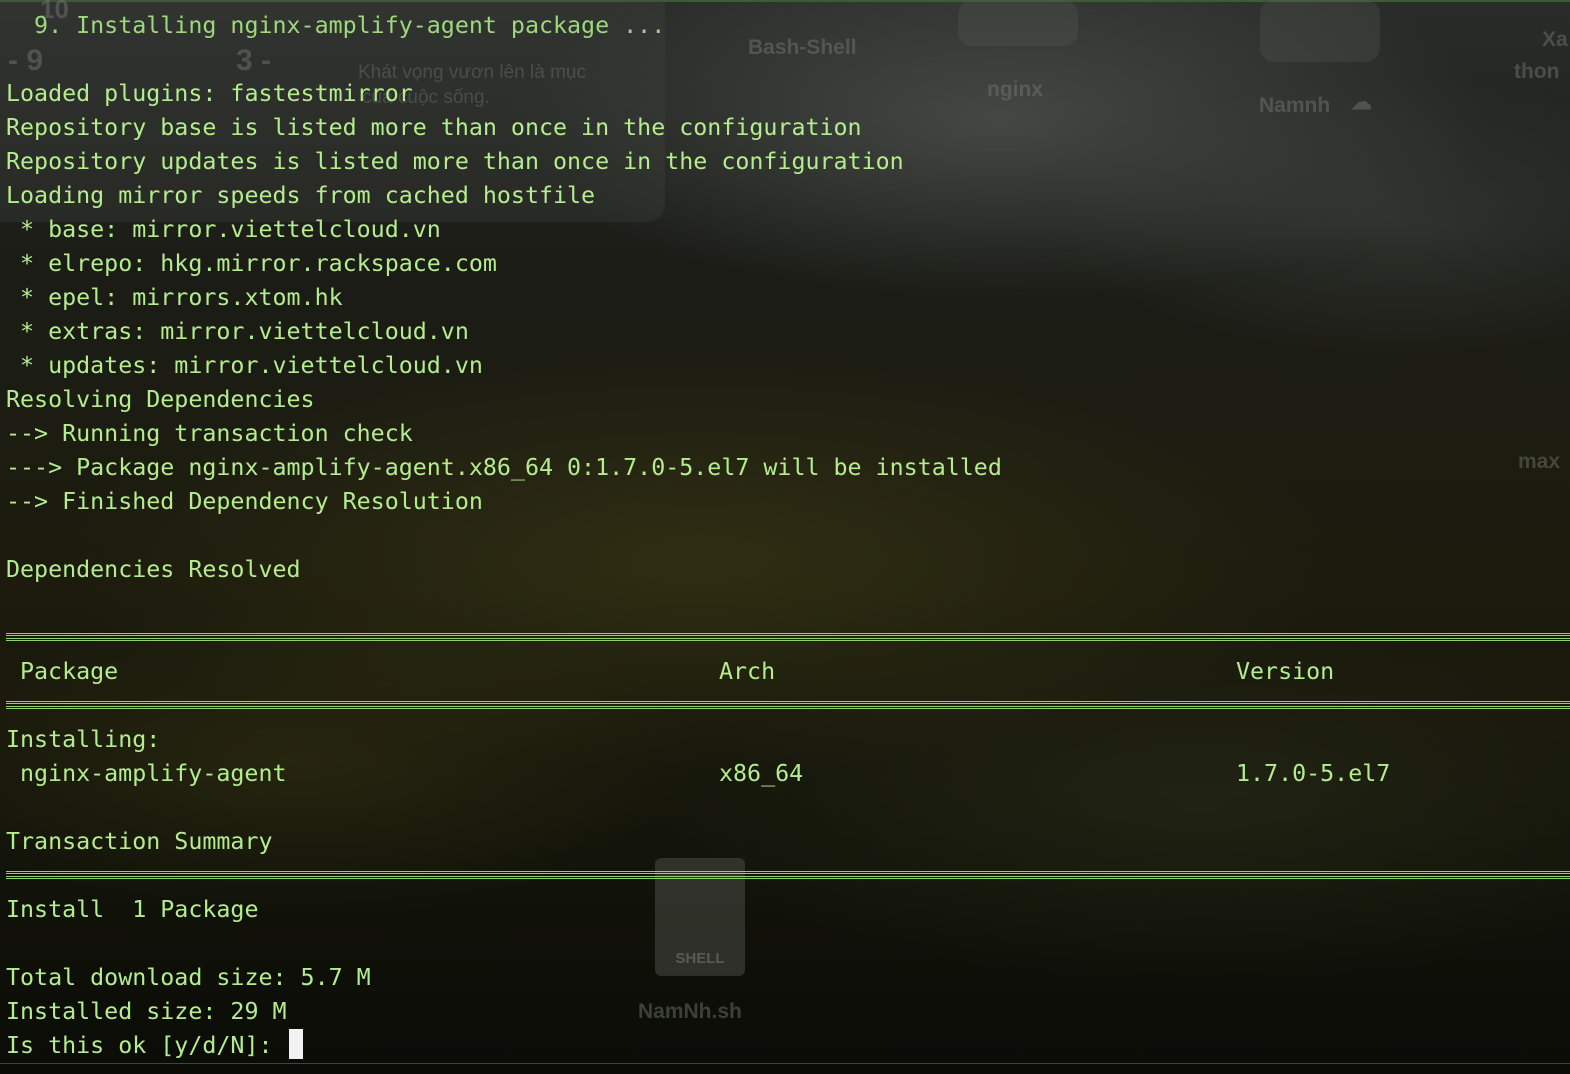 The height and width of the screenshot is (1074, 1570). Describe the element at coordinates (146, 1045) in the screenshot. I see `confirm-prompt-text: Is this ok [y/d/N]:` at that location.